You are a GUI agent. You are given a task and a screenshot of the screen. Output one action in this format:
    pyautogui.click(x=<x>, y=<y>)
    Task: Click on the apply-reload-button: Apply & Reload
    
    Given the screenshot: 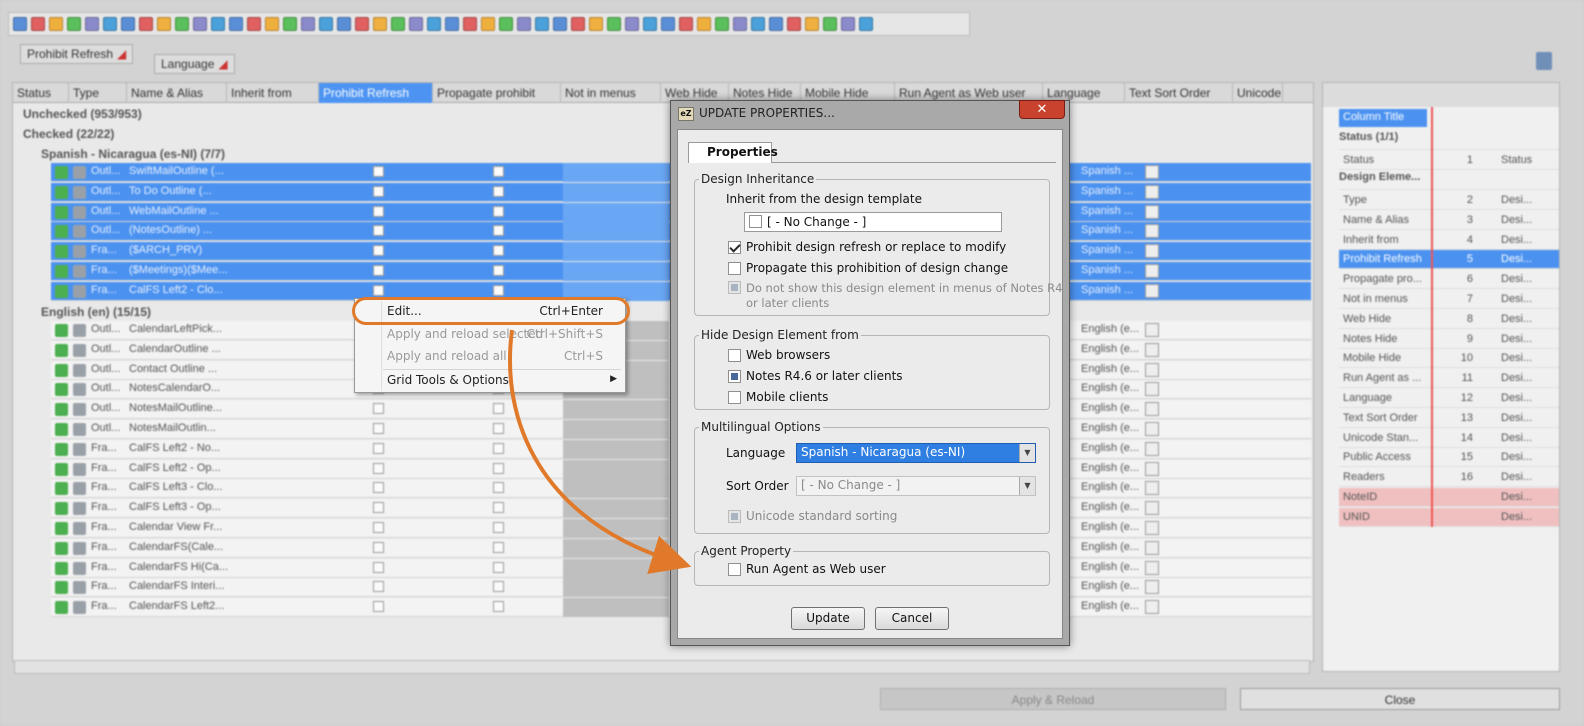 What is the action you would take?
    pyautogui.click(x=1053, y=699)
    